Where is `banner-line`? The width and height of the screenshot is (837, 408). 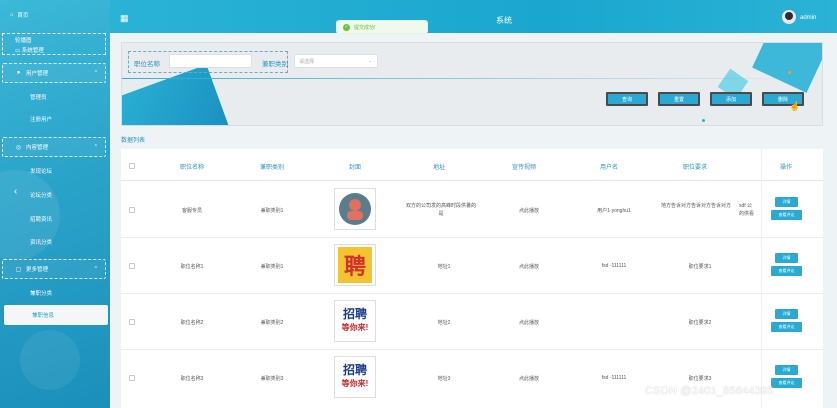 banner-line is located at coordinates (472, 78).